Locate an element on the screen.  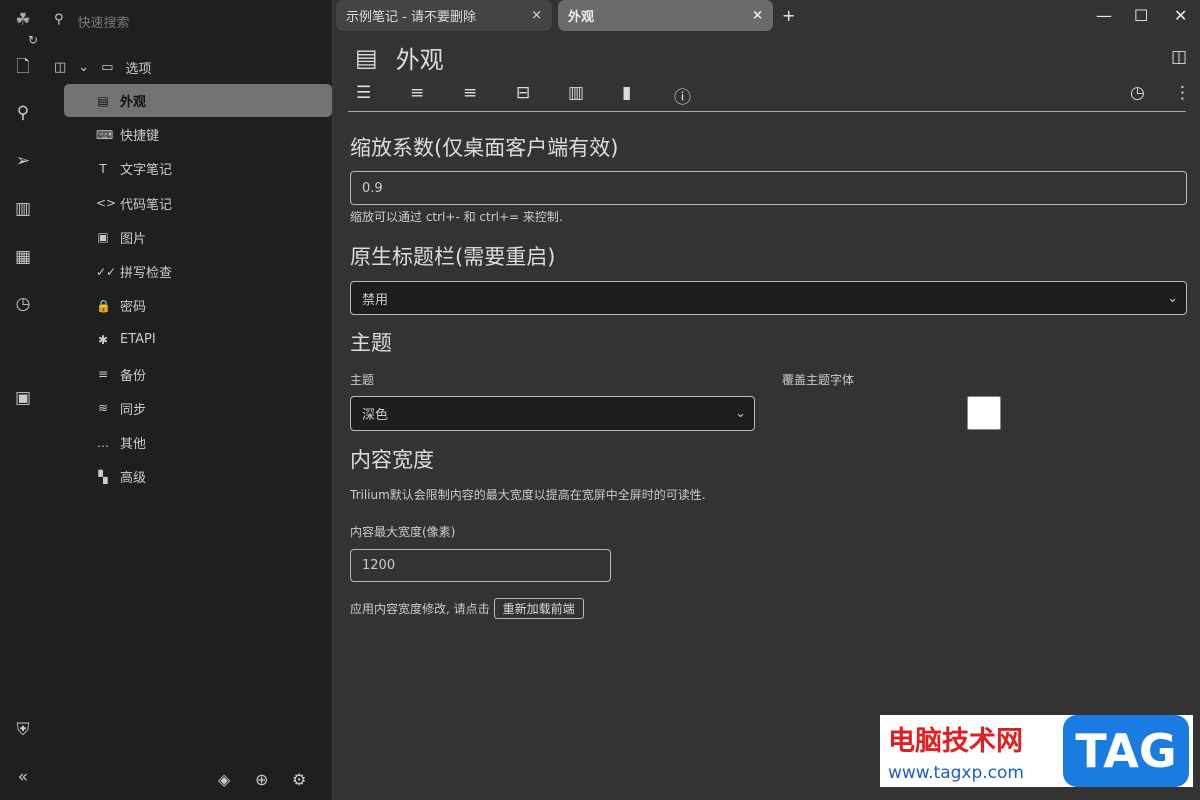
tree-item-label: 代码笔记 is located at coordinates (146, 205).